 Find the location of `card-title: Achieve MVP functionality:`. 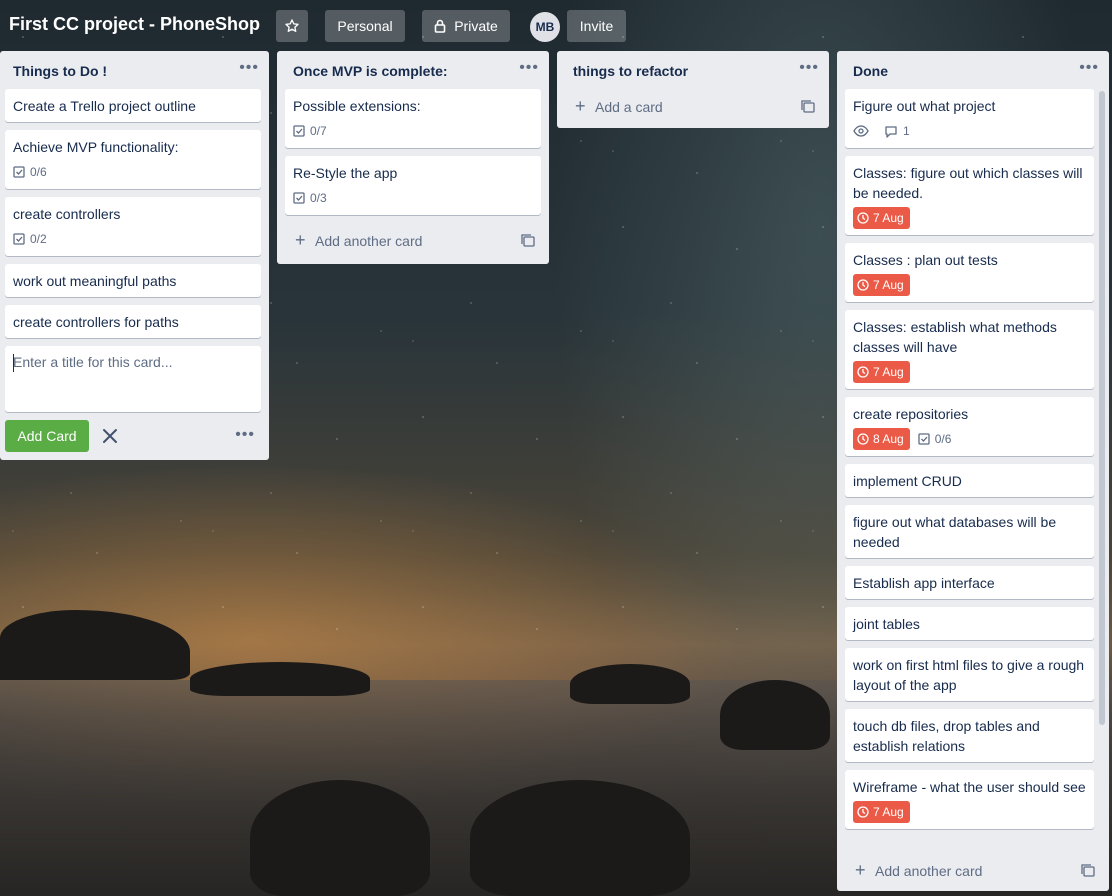

card-title: Achieve MVP functionality: is located at coordinates (96, 147).